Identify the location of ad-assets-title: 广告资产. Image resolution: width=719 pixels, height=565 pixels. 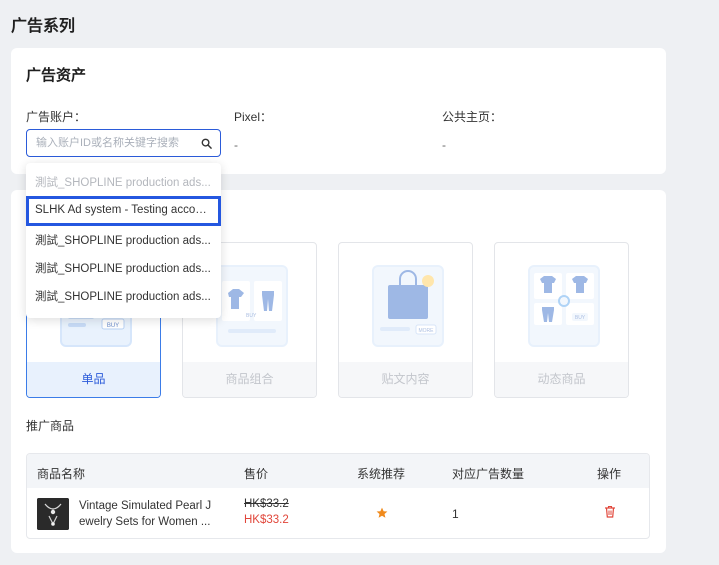
(56, 75).